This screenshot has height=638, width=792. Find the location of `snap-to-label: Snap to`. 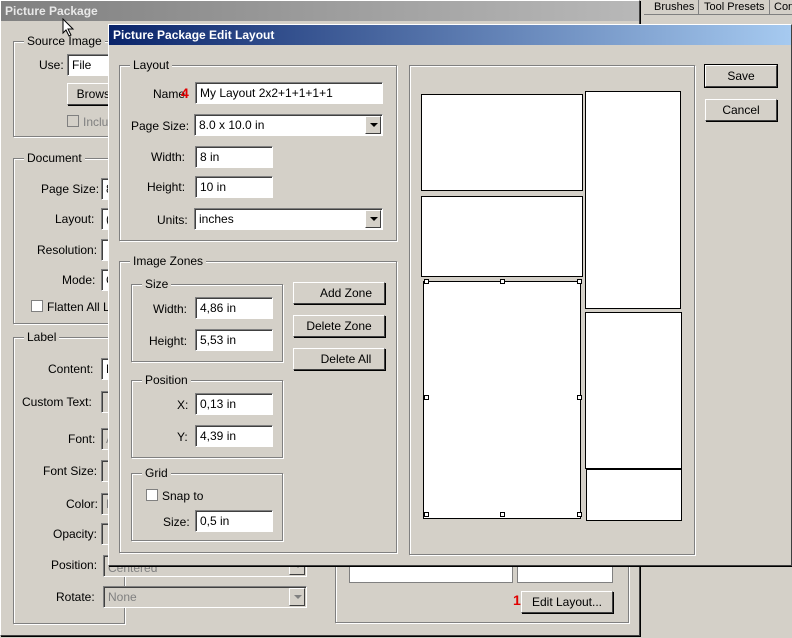

snap-to-label: Snap to is located at coordinates (183, 496).